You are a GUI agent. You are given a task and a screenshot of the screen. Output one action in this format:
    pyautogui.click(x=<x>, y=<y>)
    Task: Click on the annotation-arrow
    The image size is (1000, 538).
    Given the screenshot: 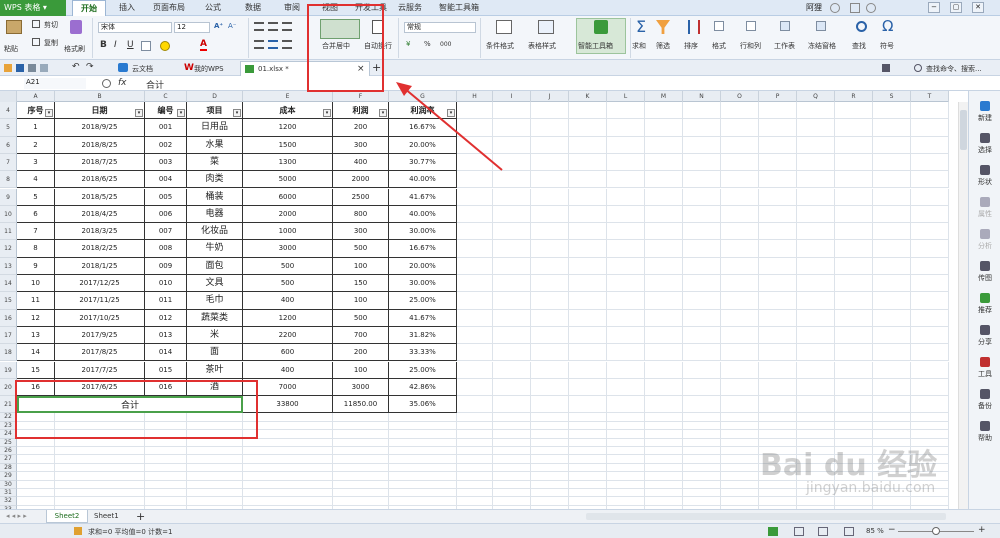 What is the action you would take?
    pyautogui.click(x=449, y=126)
    